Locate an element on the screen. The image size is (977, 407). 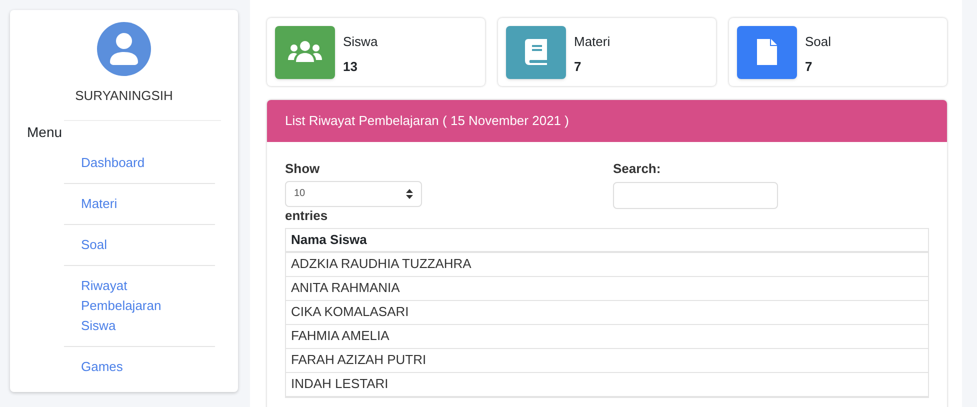
menu-title: Menu is located at coordinates (45, 132).